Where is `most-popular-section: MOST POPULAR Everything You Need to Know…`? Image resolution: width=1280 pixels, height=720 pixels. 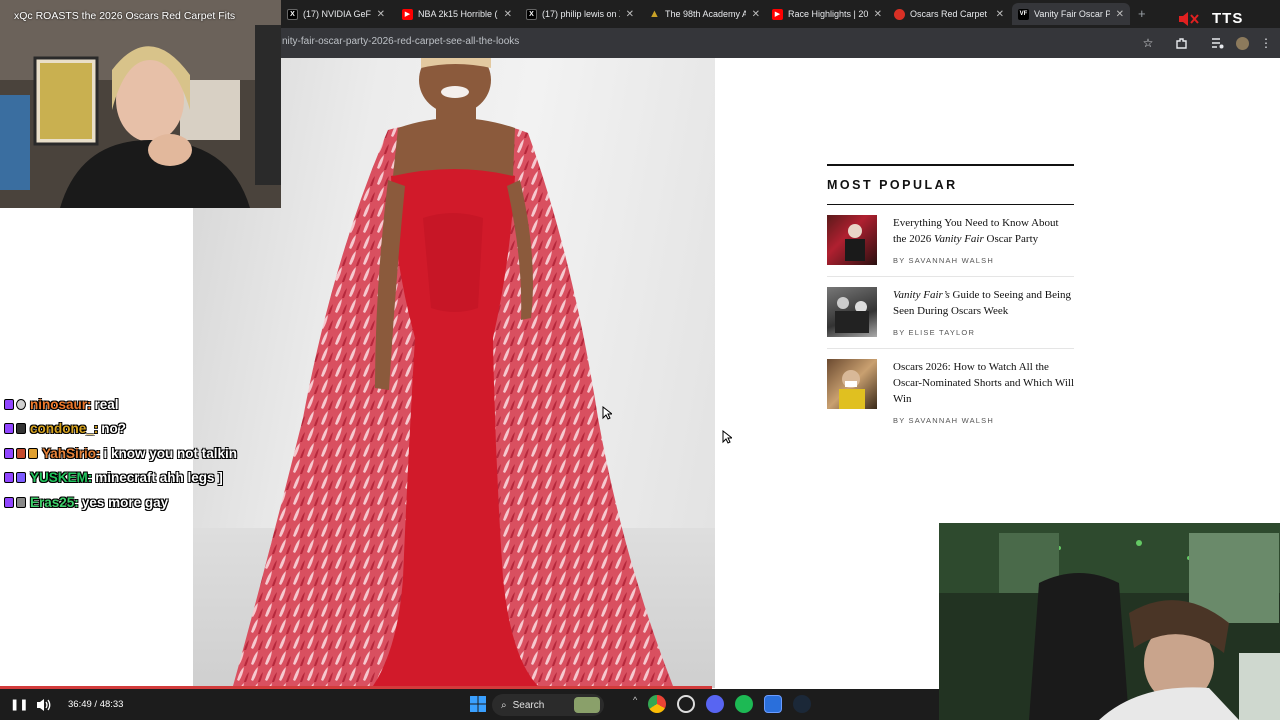 most-popular-section: MOST POPULAR Everything You Need to Know… is located at coordinates (950, 301).